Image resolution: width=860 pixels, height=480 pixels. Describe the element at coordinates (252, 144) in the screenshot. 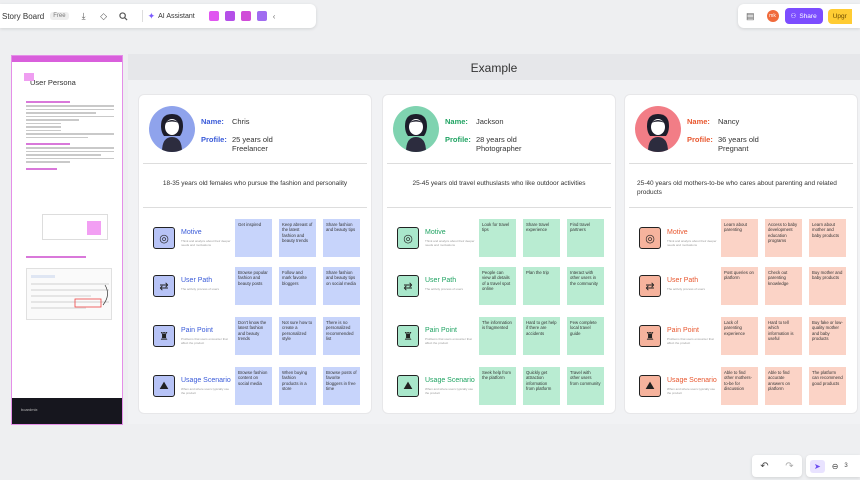

I see `persona-profile-value: 25 years old Freelancer` at that location.